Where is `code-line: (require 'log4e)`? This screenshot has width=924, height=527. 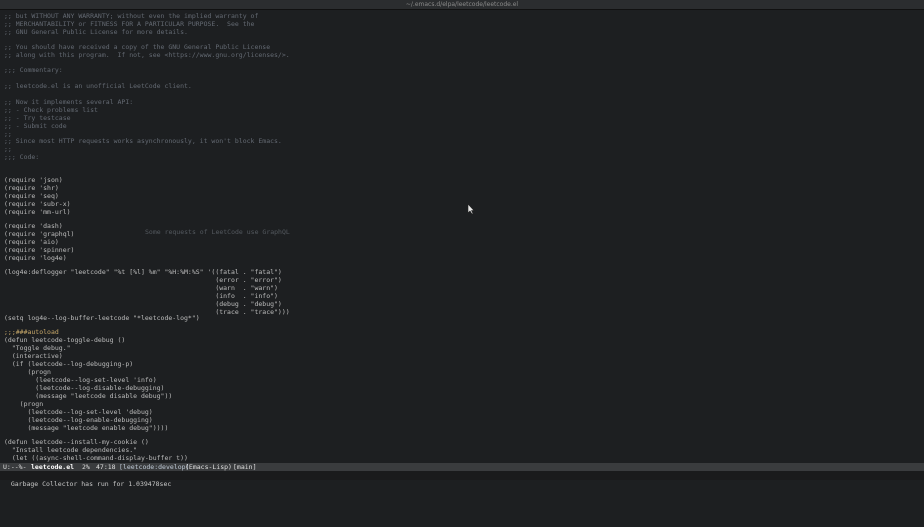
code-line: (require 'log4e) is located at coordinates (35, 258).